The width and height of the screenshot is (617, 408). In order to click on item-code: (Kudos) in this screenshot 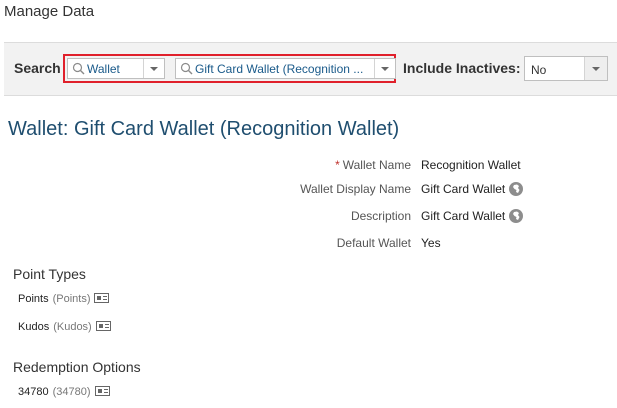, I will do `click(72, 327)`.